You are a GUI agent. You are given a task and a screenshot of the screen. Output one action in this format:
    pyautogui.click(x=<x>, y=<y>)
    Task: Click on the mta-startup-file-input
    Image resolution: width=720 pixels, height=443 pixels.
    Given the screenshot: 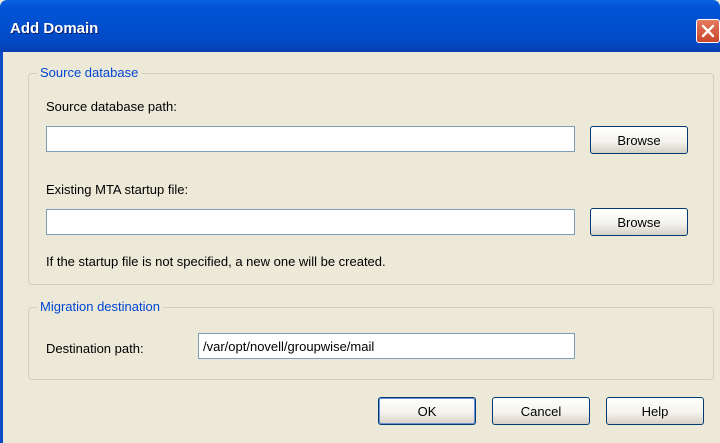 What is the action you would take?
    pyautogui.click(x=310, y=222)
    